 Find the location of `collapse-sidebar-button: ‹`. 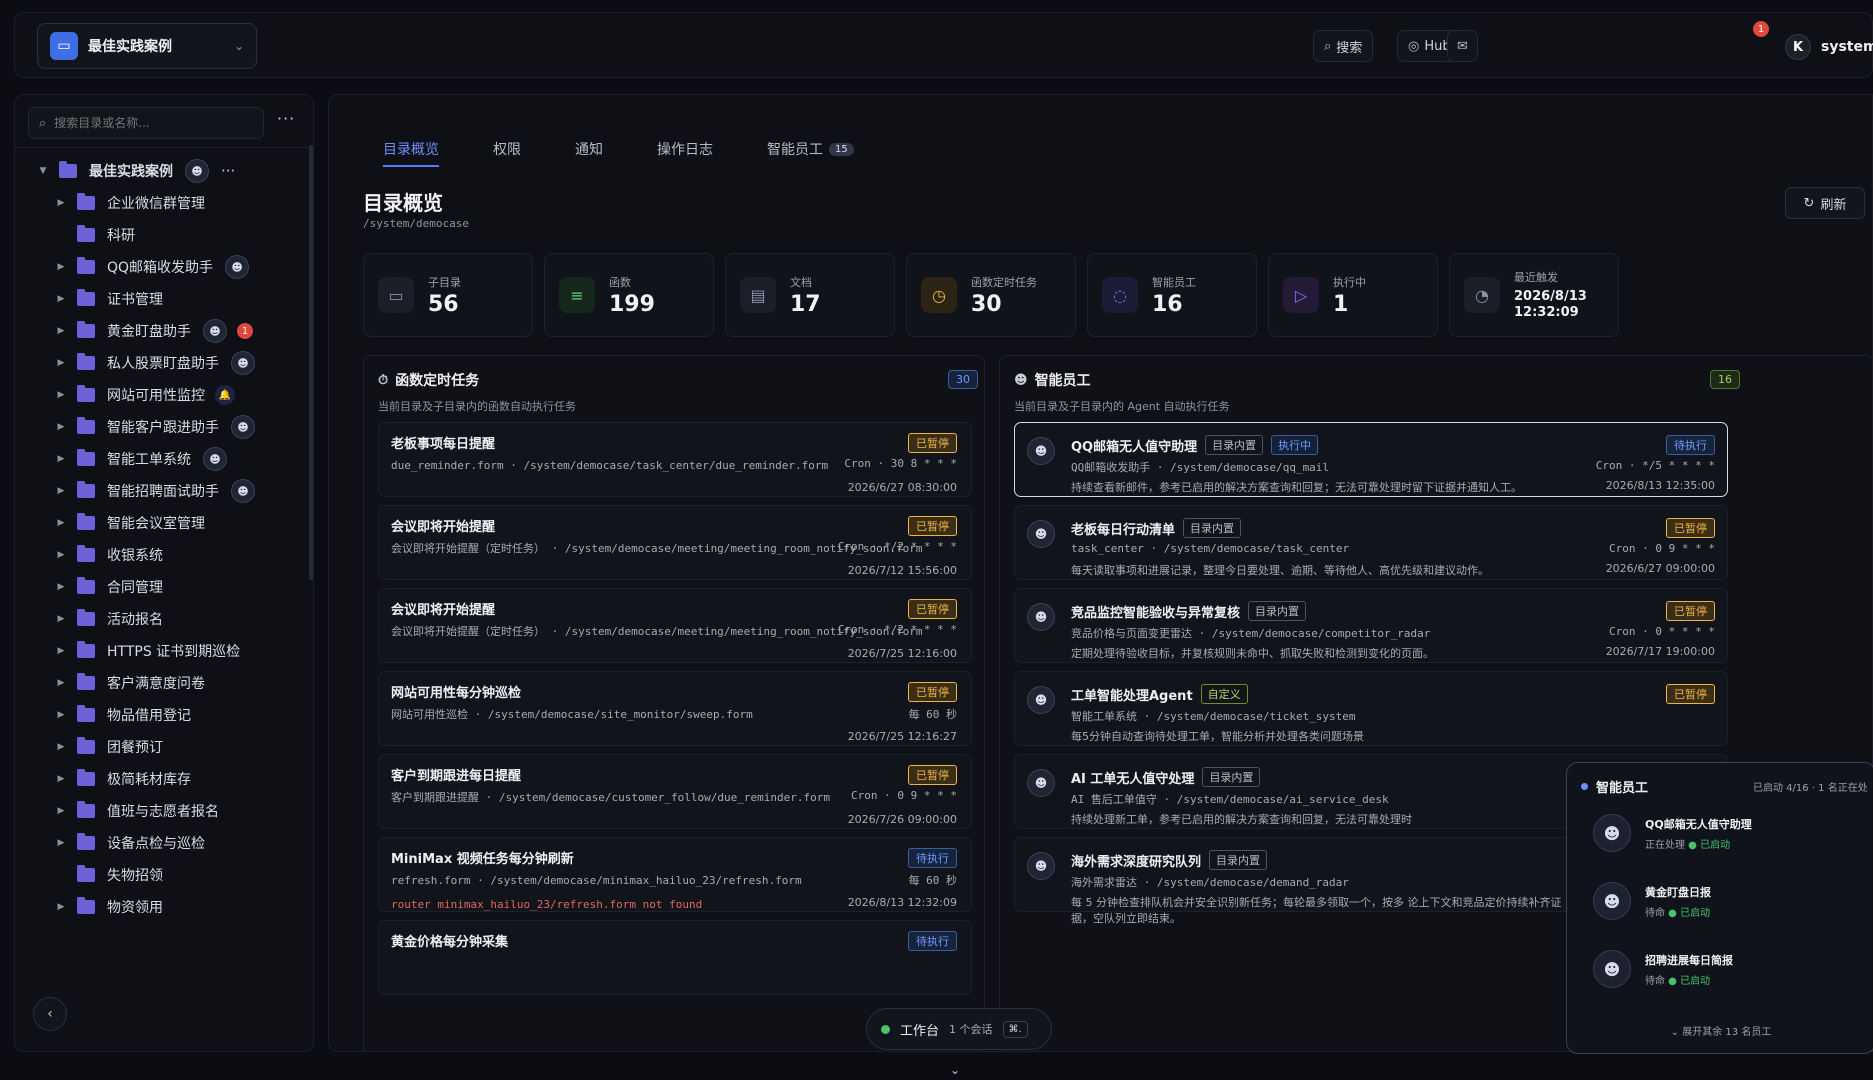

collapse-sidebar-button: ‹ is located at coordinates (50, 1014).